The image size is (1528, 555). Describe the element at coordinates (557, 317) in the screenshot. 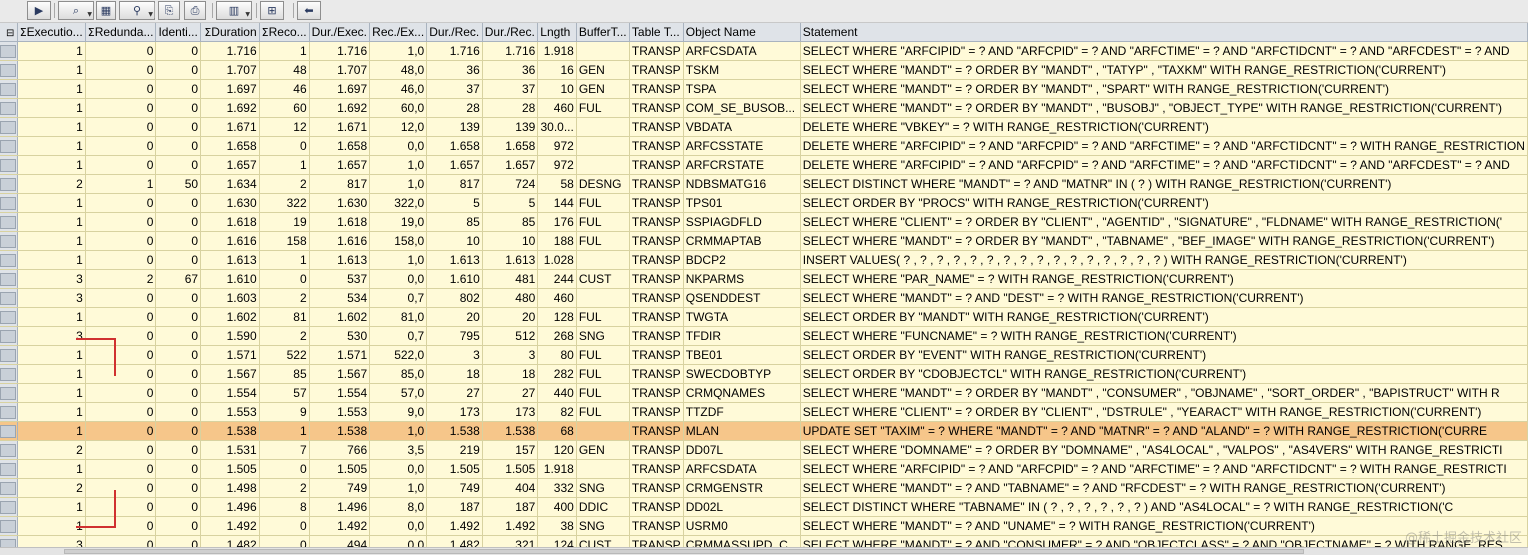

I see `cell-length: 128` at that location.